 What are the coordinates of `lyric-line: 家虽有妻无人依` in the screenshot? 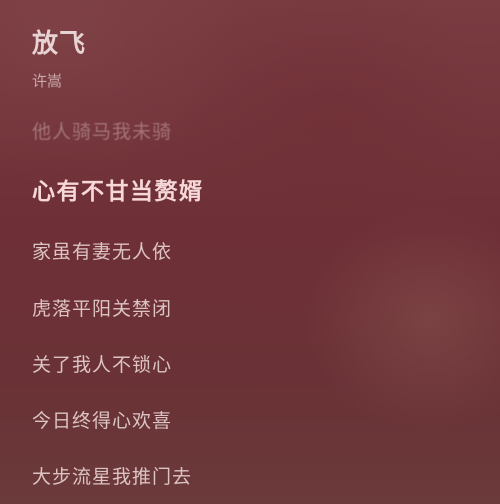 It's located at (102, 252).